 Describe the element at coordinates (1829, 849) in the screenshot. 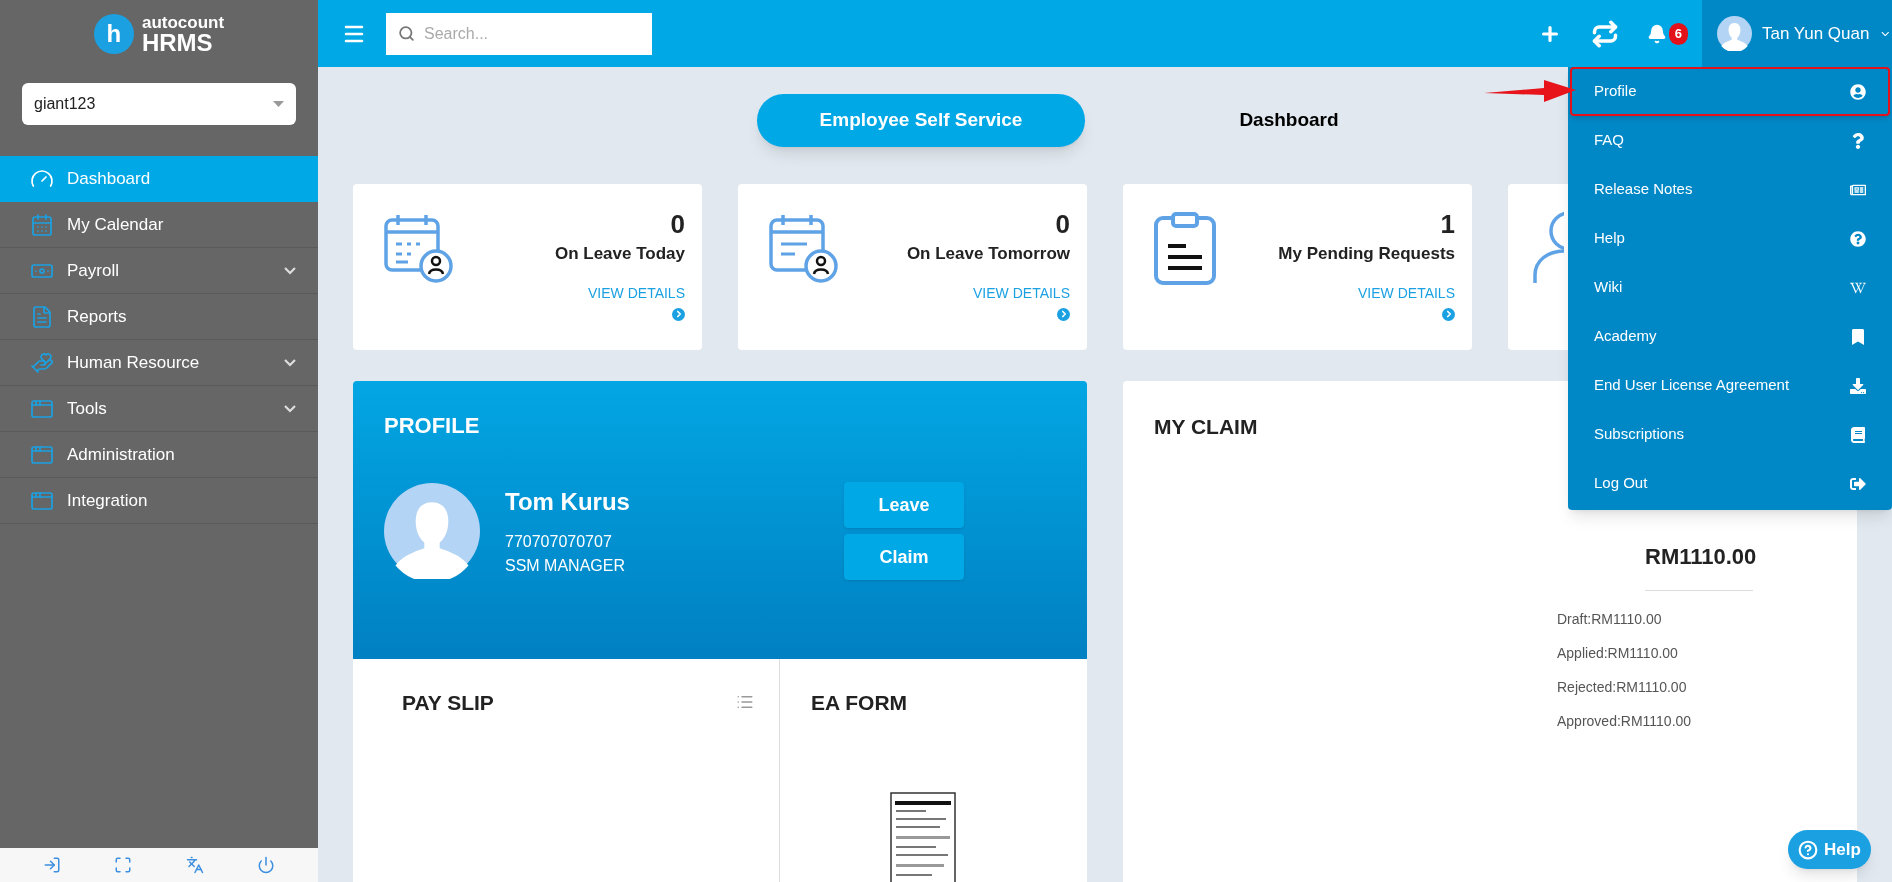

I see `help-button: Help` at that location.